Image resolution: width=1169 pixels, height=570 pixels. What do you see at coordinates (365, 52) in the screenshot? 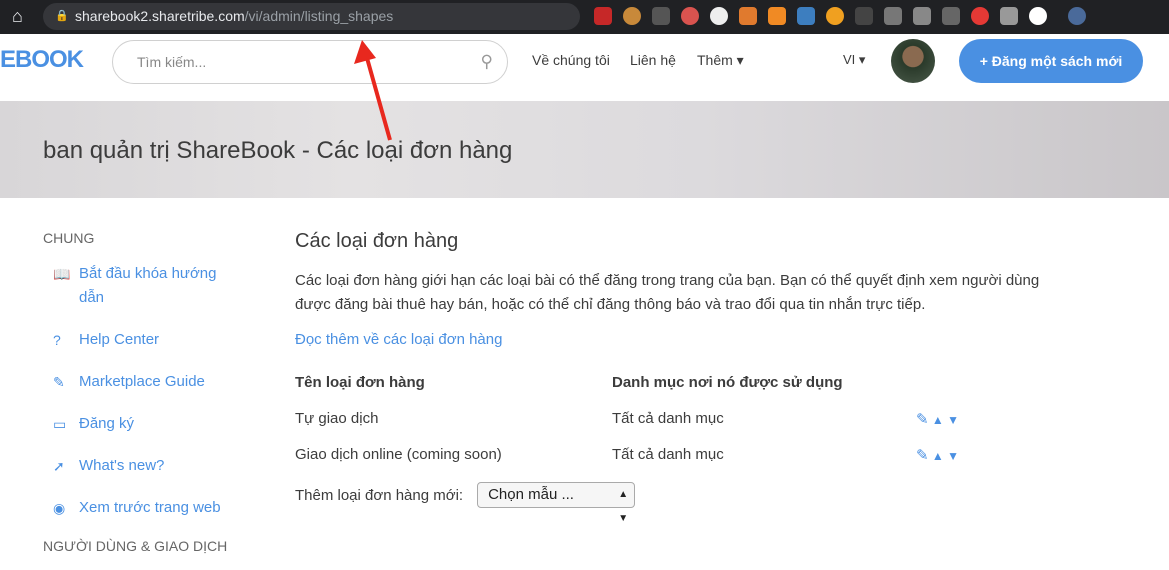
I see `arrow-head` at bounding box center [365, 52].